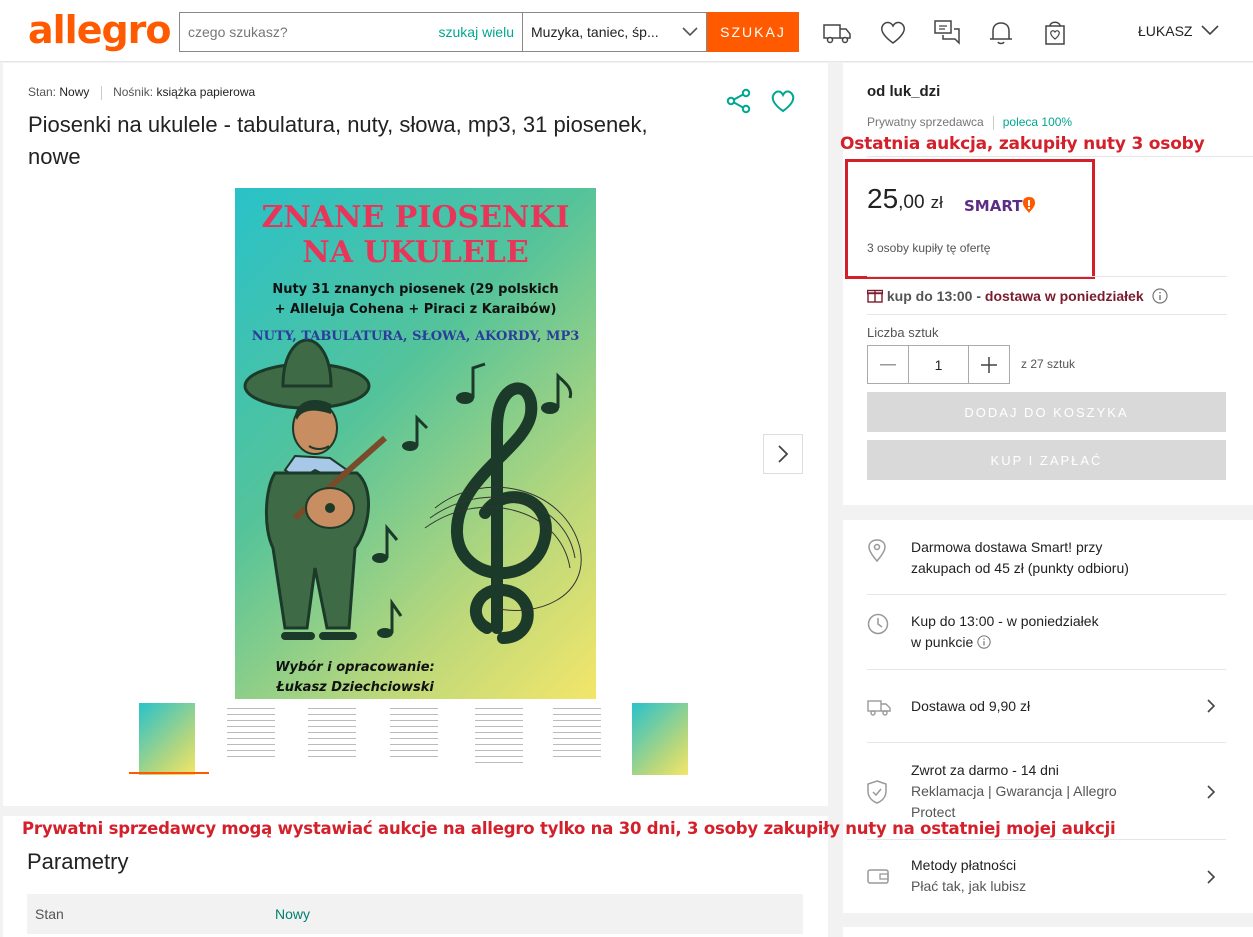 The height and width of the screenshot is (937, 1253). I want to click on nosnik-label: Nośnik:, so click(133, 92).